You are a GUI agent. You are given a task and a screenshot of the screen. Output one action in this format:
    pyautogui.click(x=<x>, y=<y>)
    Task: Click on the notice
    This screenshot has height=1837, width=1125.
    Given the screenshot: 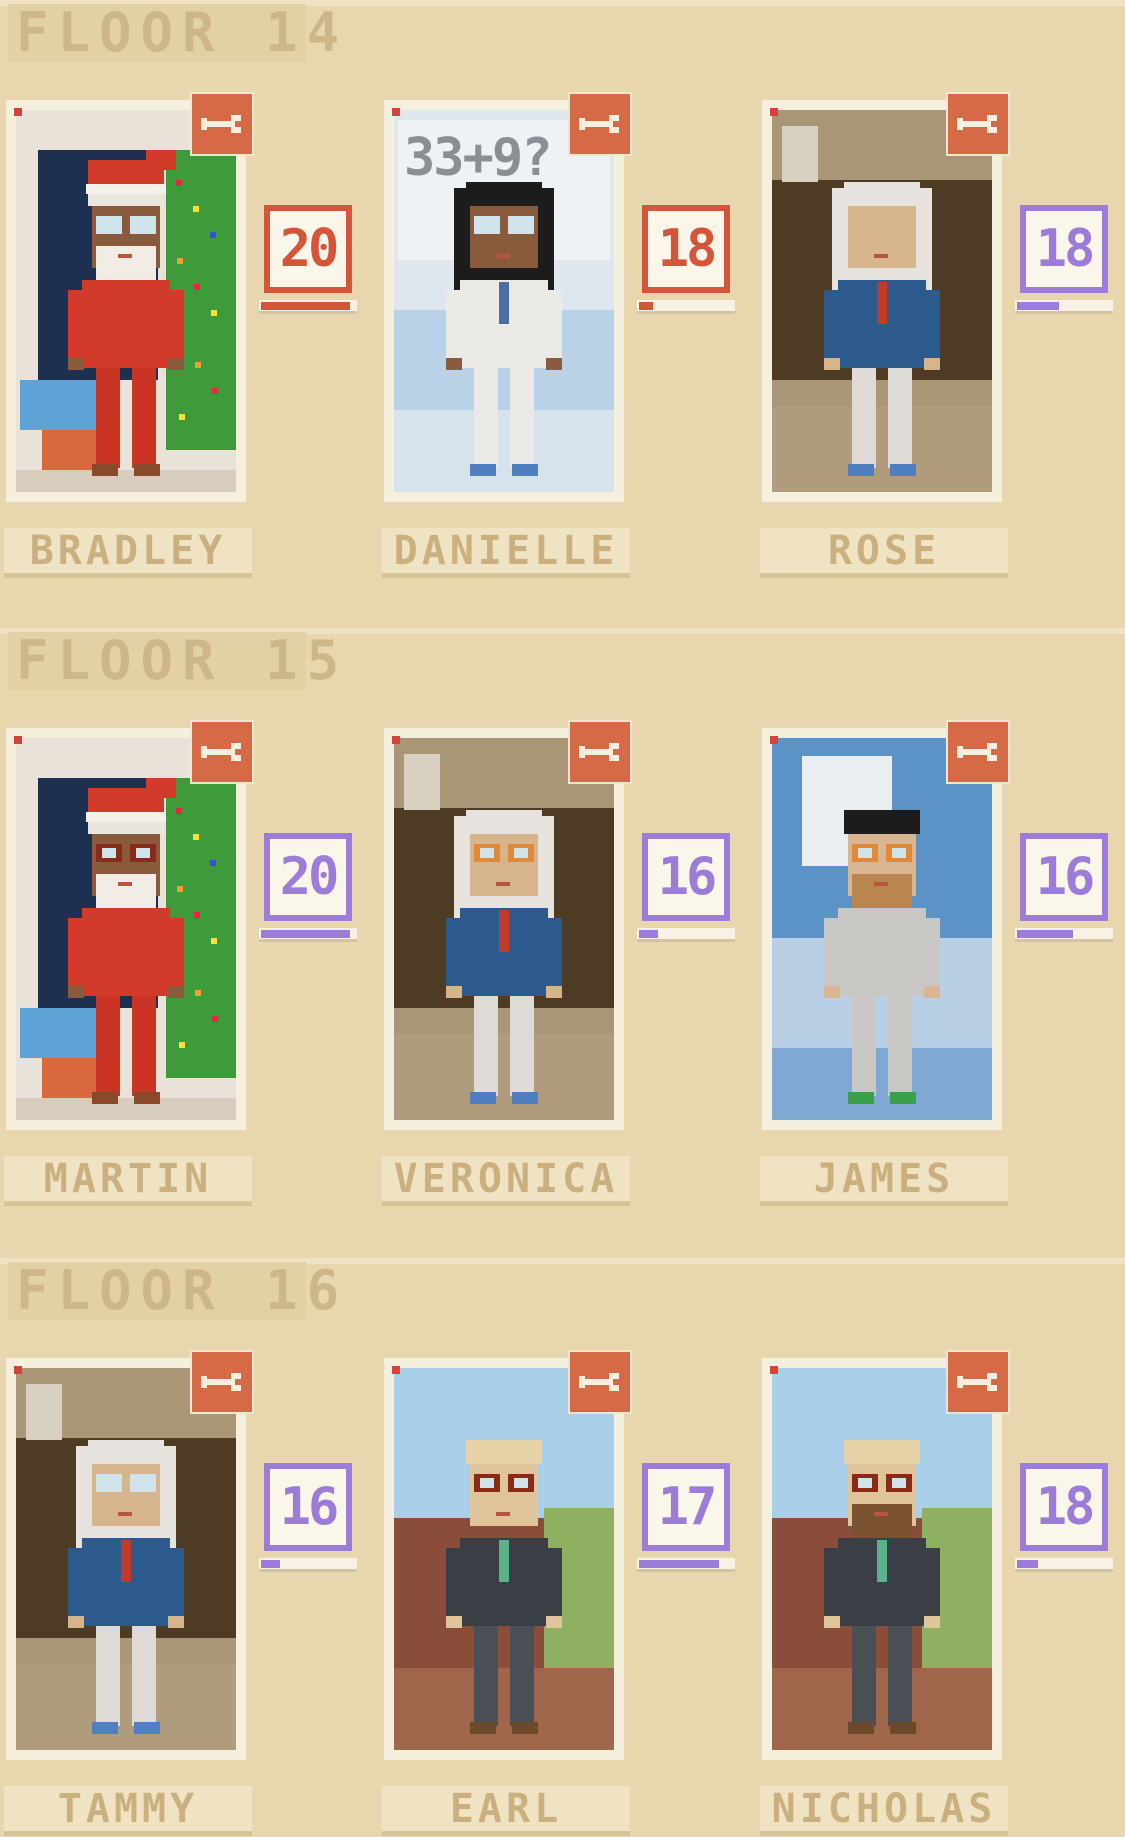 What is the action you would take?
    pyautogui.click(x=44, y=1412)
    